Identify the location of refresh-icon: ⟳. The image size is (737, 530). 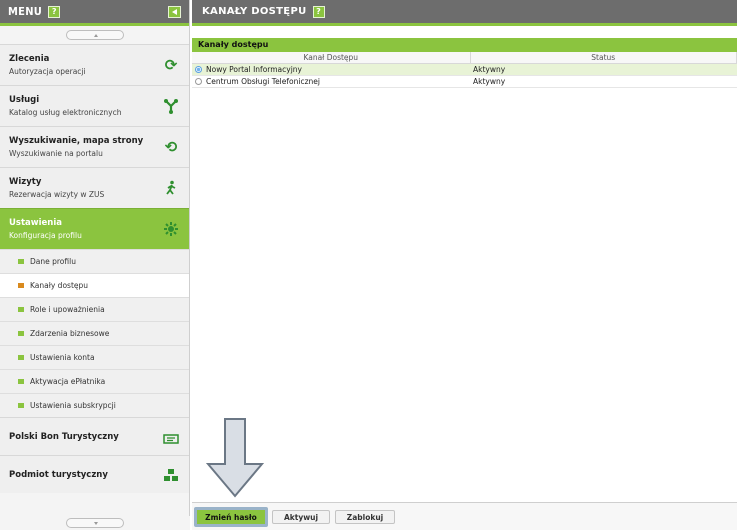
(171, 65).